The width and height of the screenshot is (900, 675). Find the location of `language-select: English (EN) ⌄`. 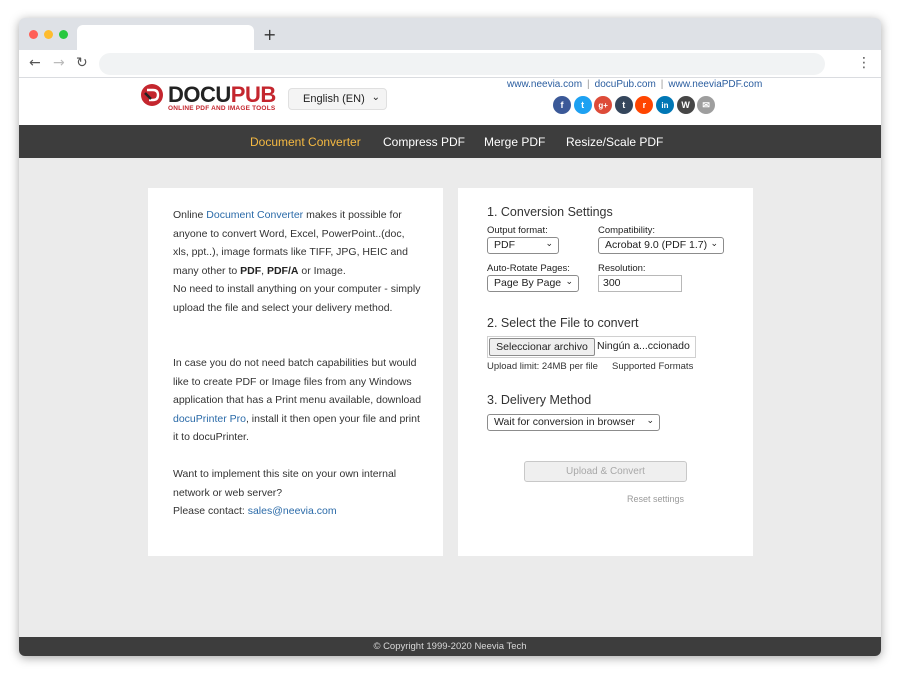

language-select: English (EN) ⌄ is located at coordinates (337, 99).